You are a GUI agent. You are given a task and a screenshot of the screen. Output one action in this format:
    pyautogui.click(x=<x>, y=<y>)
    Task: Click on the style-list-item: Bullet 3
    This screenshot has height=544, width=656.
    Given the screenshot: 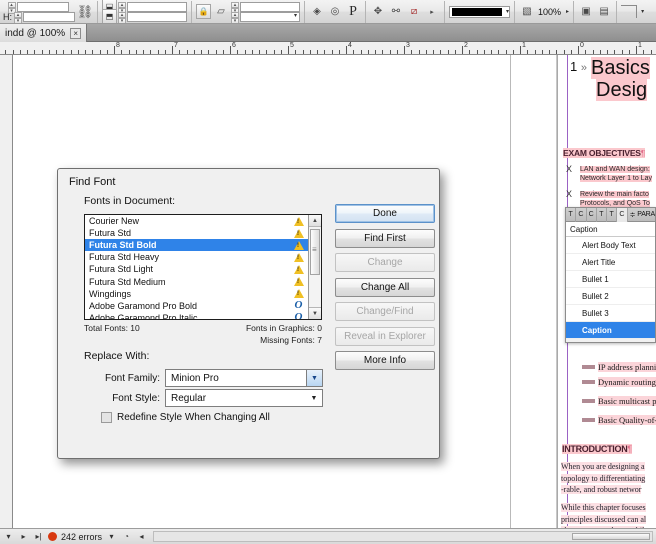 What is the action you would take?
    pyautogui.click(x=610, y=313)
    